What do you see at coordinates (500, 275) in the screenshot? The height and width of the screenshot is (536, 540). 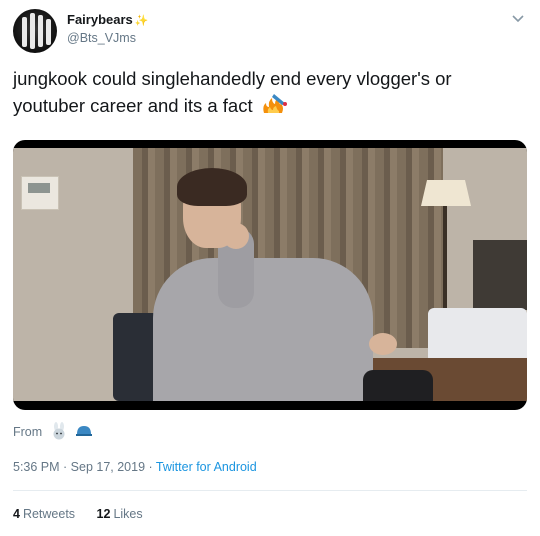 I see `television` at bounding box center [500, 275].